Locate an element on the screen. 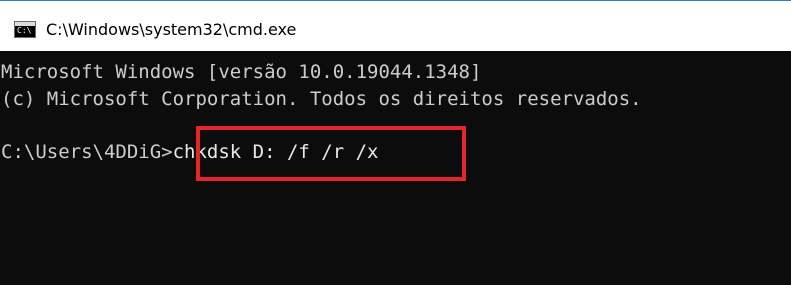 This screenshot has width=791, height=285. cmd-icon-prompt: C:\ is located at coordinates (24, 30).